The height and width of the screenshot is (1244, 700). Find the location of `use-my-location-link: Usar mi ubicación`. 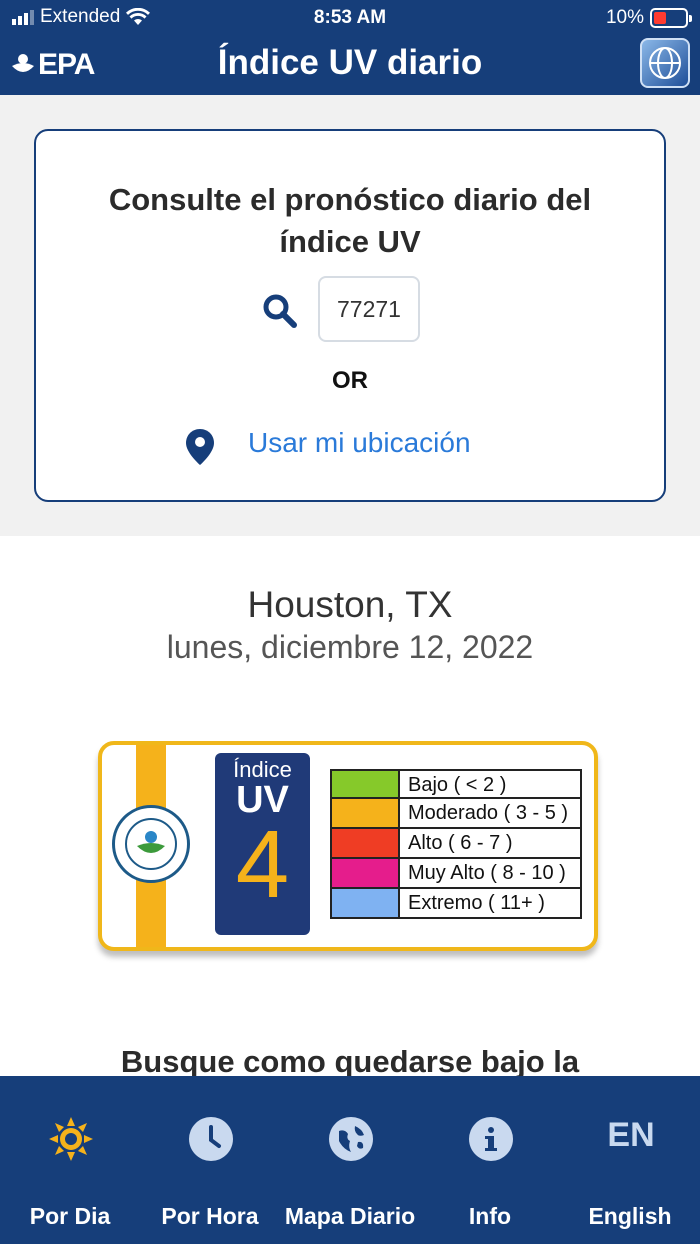

use-my-location-link: Usar mi ubicación is located at coordinates (359, 443).